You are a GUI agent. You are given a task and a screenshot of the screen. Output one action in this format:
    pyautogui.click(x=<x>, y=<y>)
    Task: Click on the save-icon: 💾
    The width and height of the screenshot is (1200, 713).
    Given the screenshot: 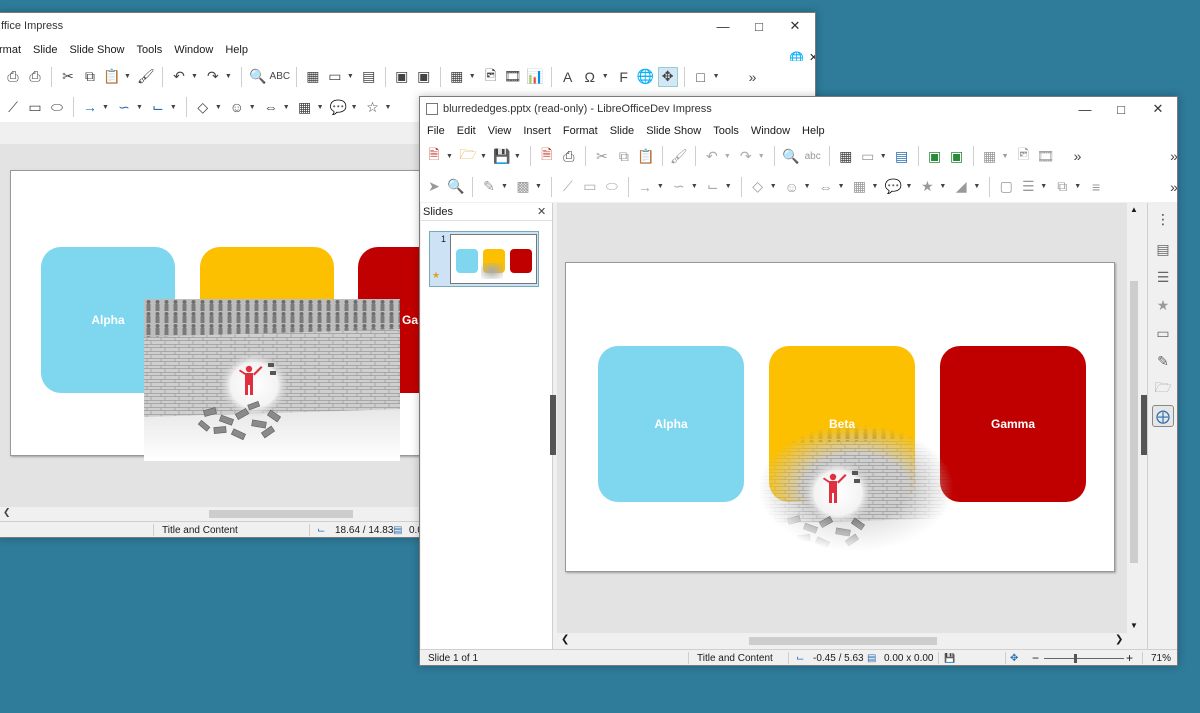 What is the action you would take?
    pyautogui.click(x=502, y=156)
    